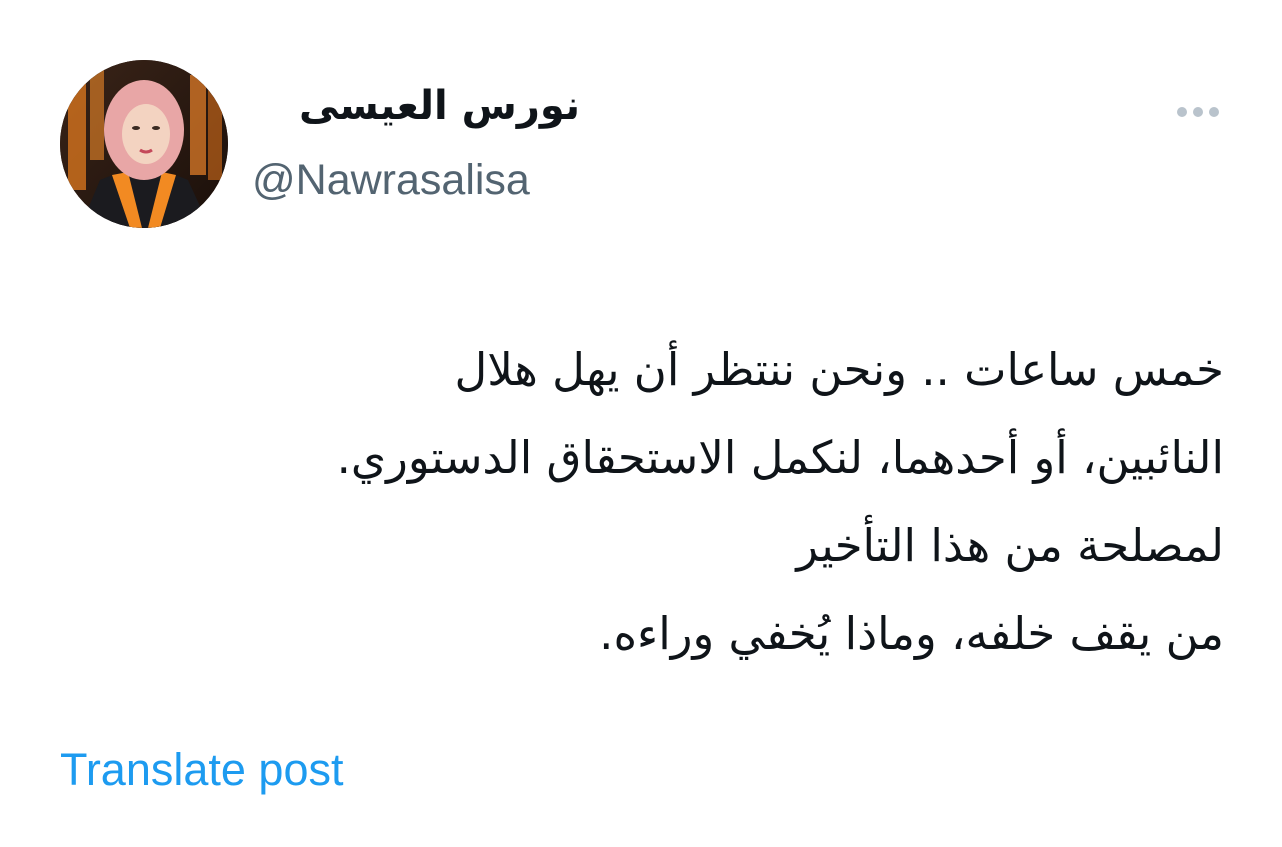 Image resolution: width=1282 pixels, height=847 pixels. Describe the element at coordinates (911, 633) in the screenshot. I see `post-text-line: من يقف خلفه، وماذا يُخفي وراءه.` at that location.